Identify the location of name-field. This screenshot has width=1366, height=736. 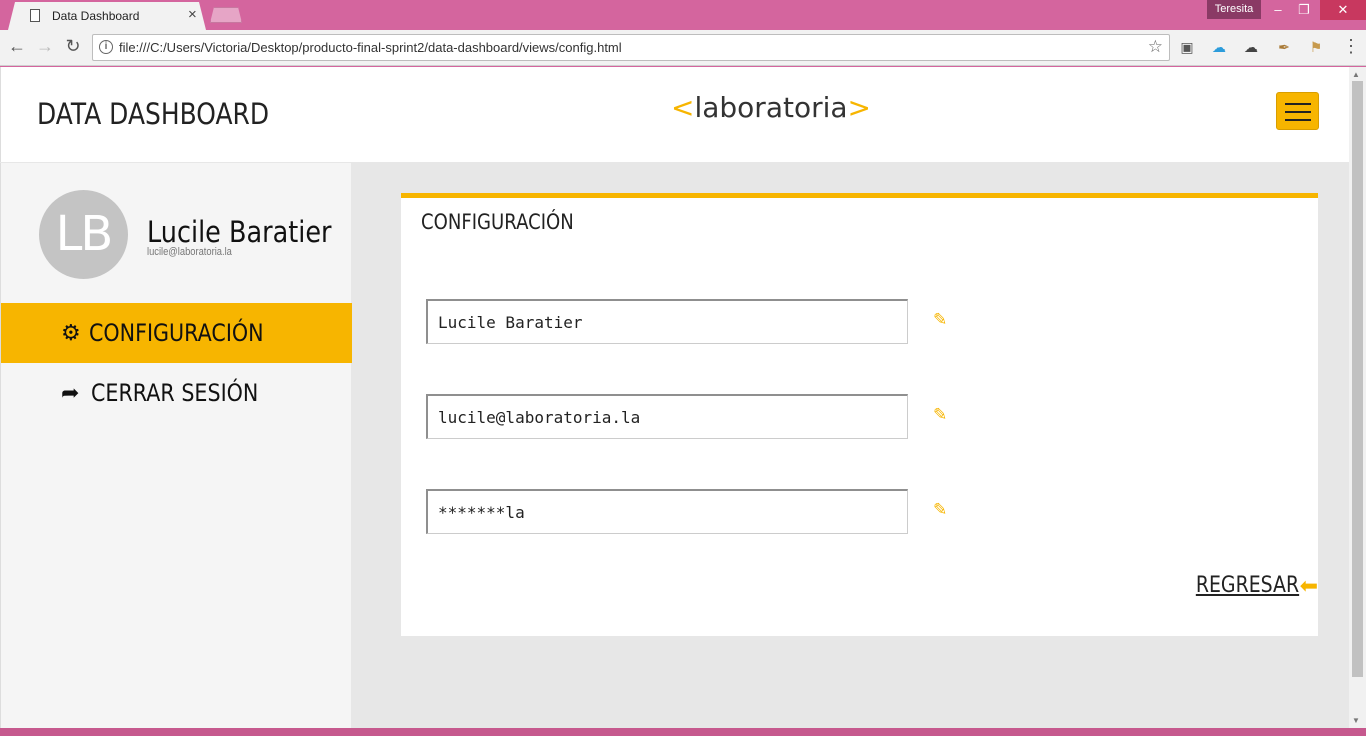
(667, 321).